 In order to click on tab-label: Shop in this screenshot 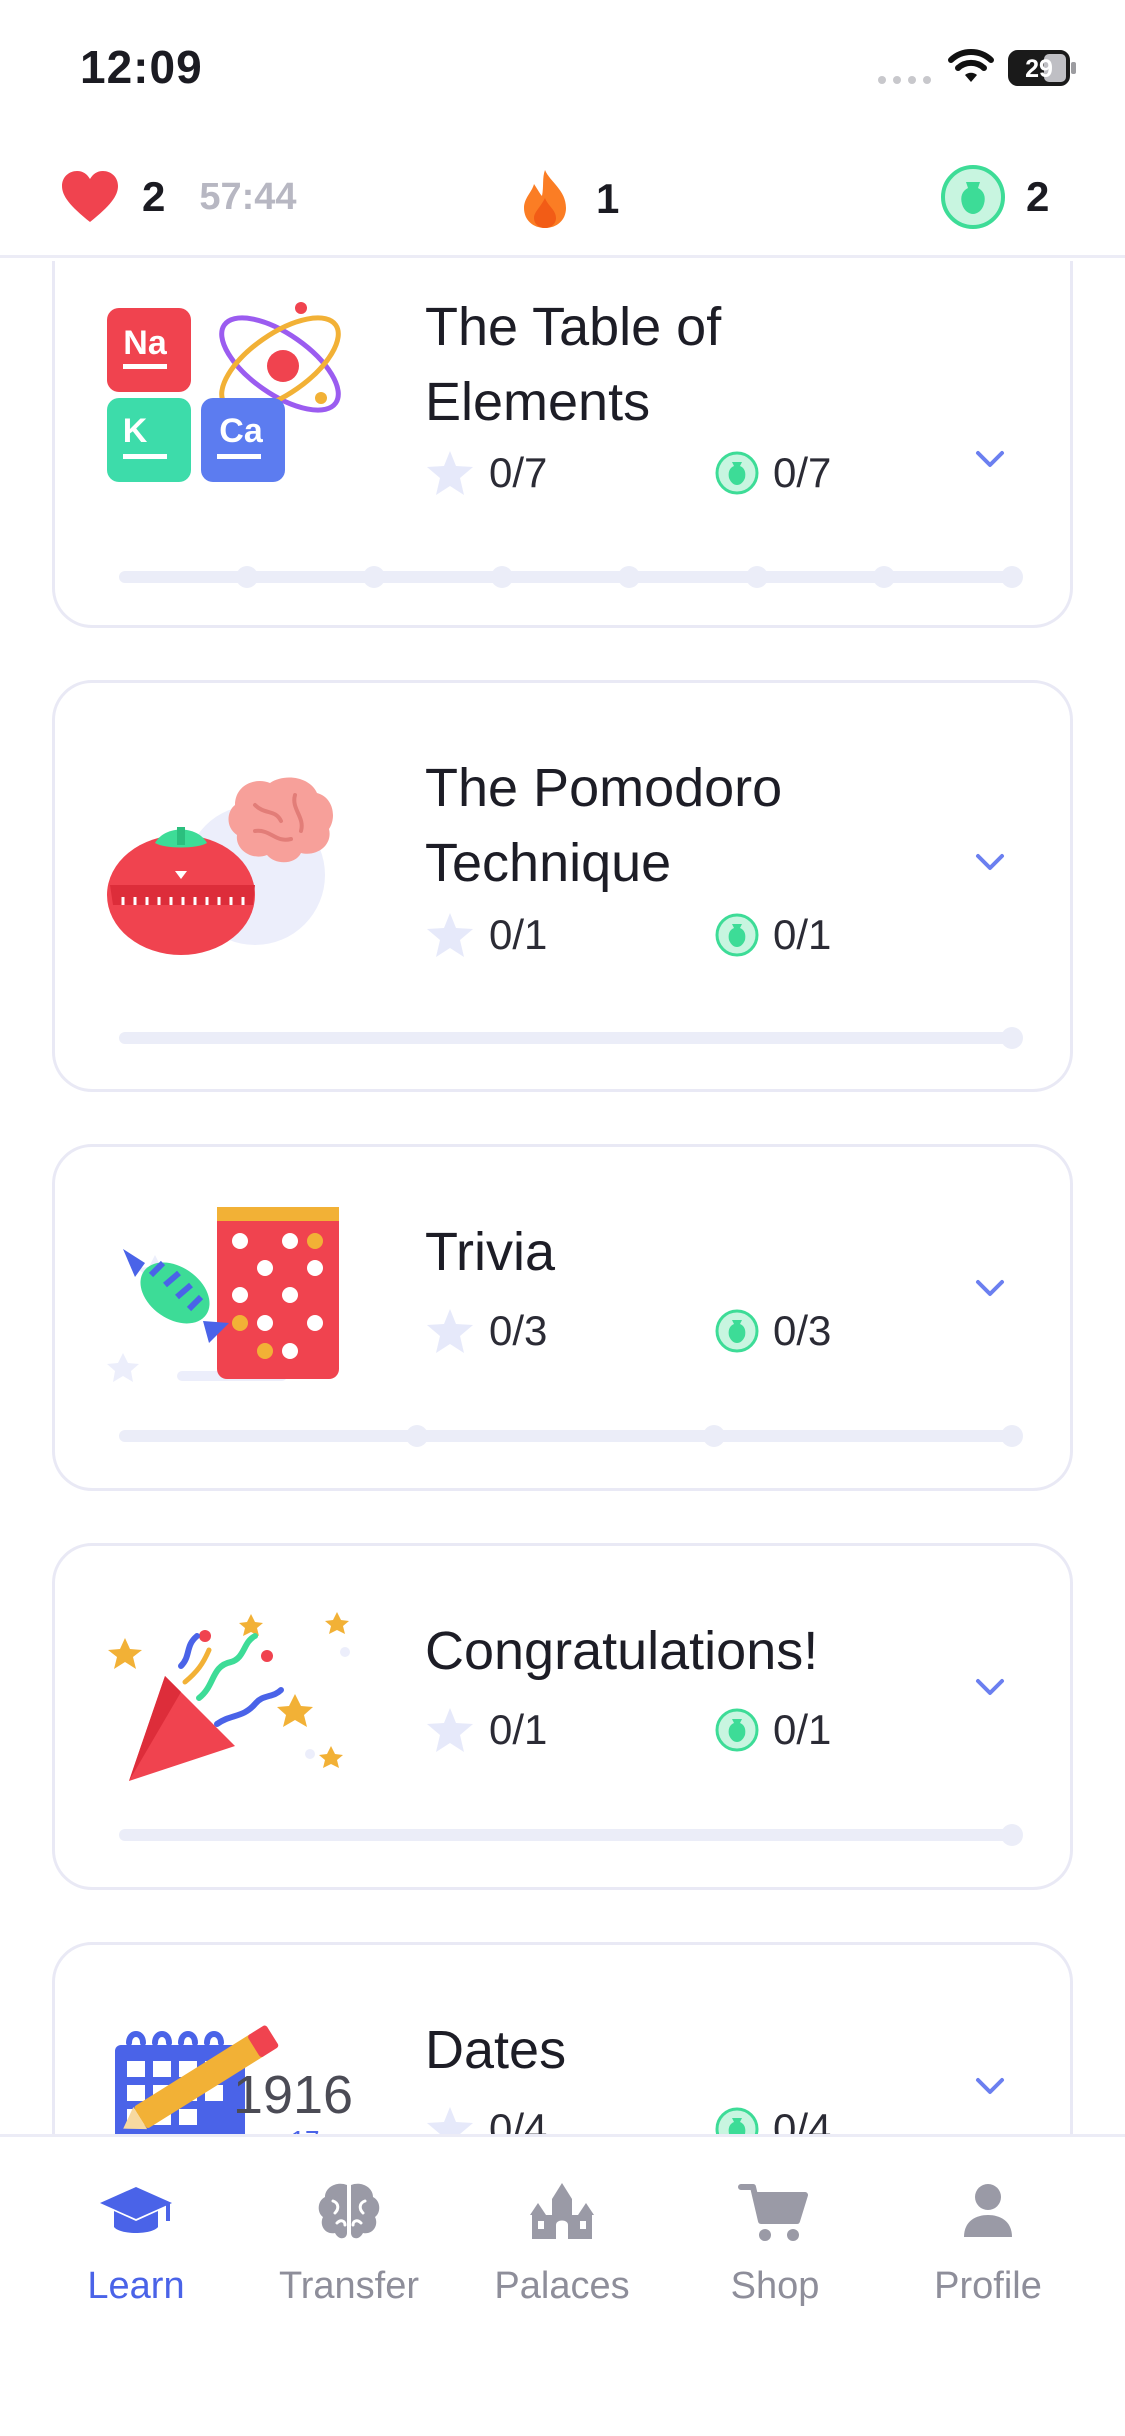, I will do `click(775, 2286)`.